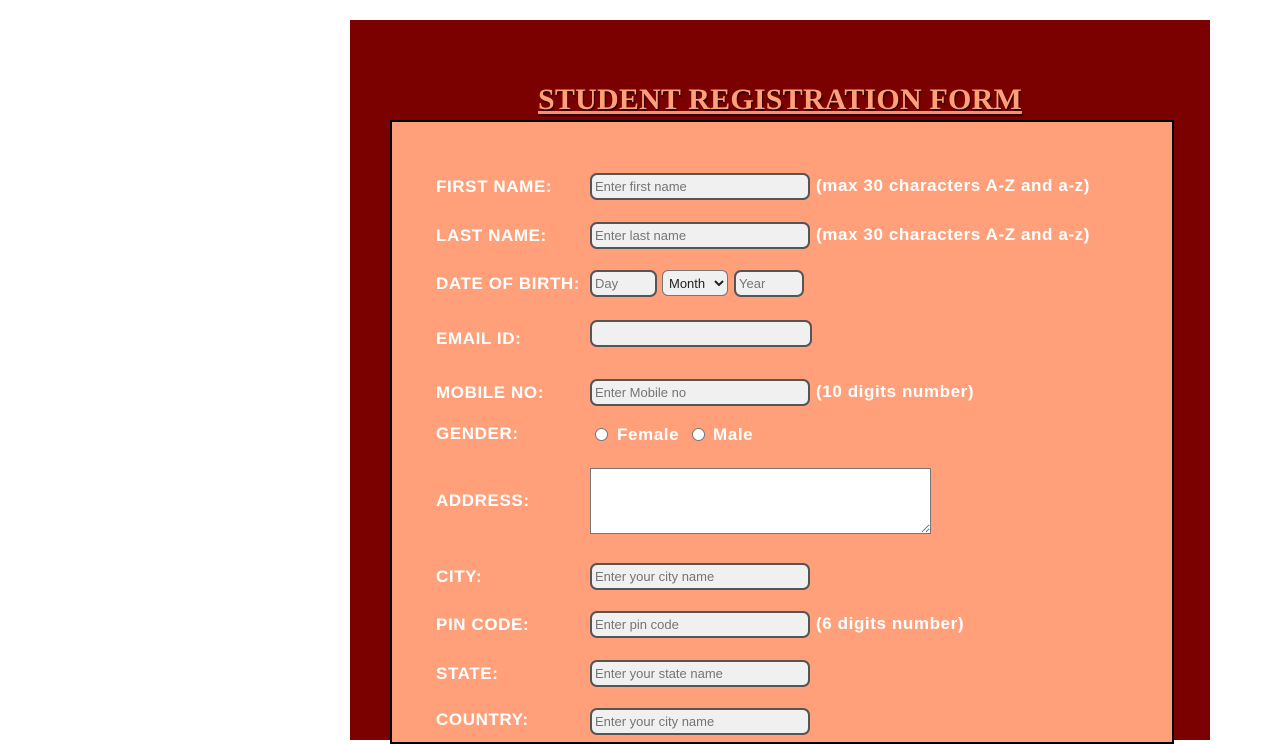 This screenshot has width=1280, height=744. What do you see at coordinates (700, 186) in the screenshot?
I see `first-name-input` at bounding box center [700, 186].